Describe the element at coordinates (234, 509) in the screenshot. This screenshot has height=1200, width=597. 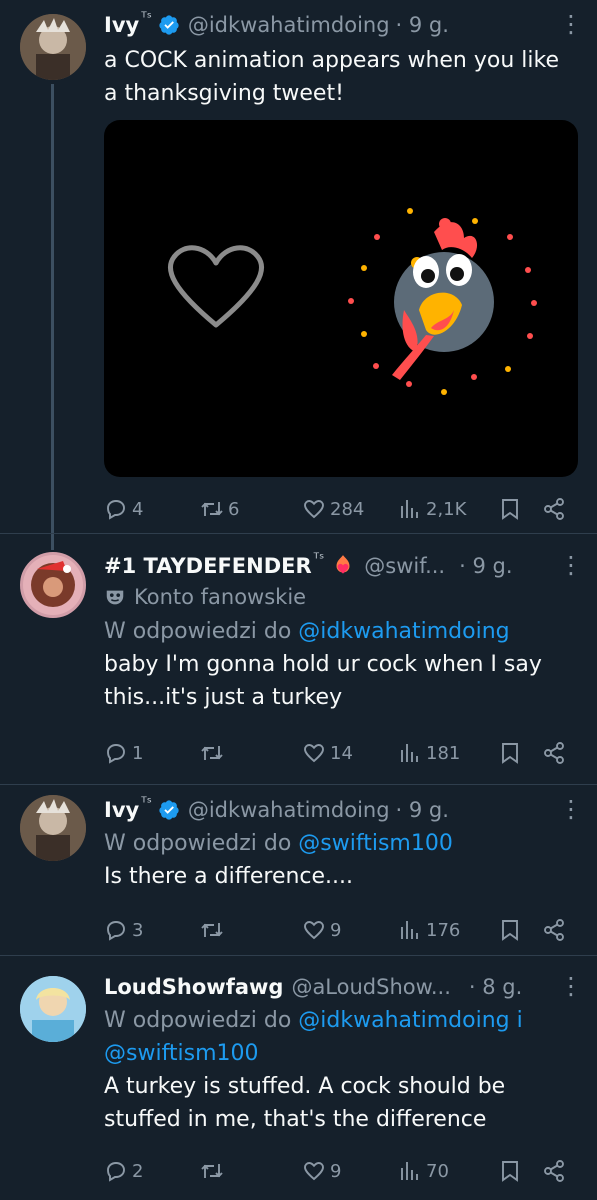
I see `retweet-count: 6` at that location.